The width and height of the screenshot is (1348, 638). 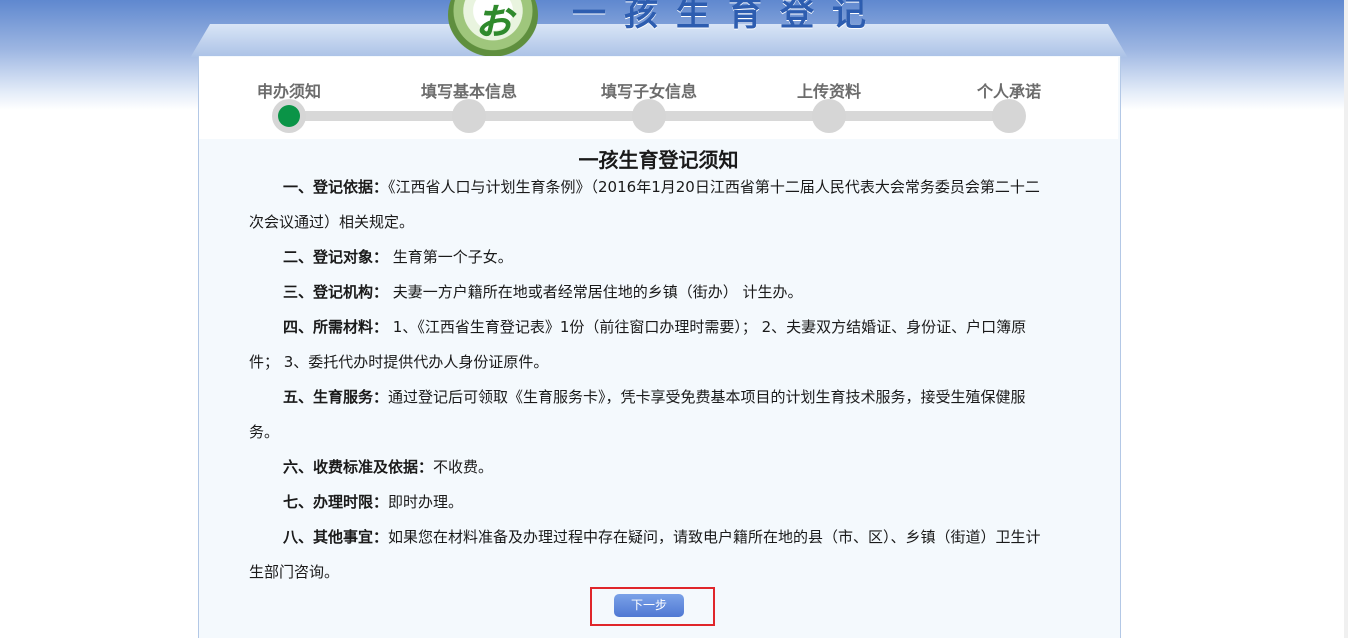 I want to click on notice-term: 三、登记机构：, so click(x=336, y=292).